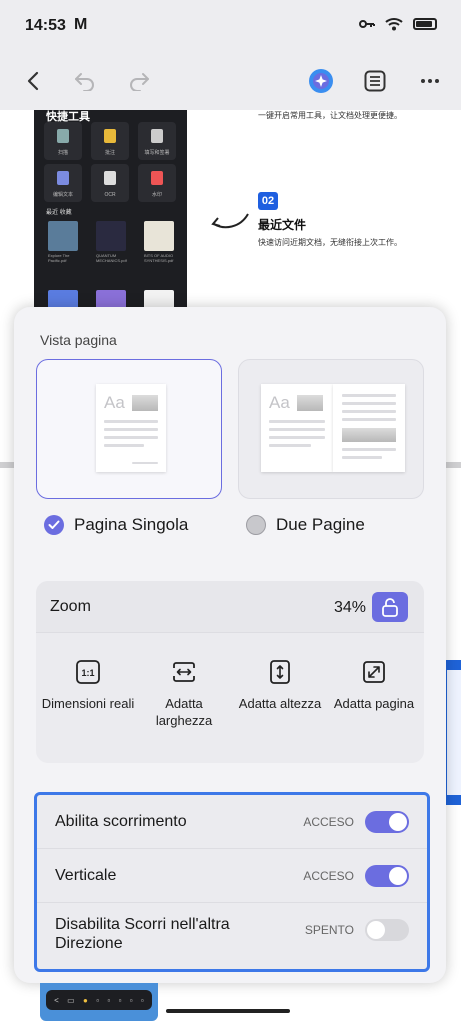  Describe the element at coordinates (280, 672) in the screenshot. I see `fit-height-icon` at that location.